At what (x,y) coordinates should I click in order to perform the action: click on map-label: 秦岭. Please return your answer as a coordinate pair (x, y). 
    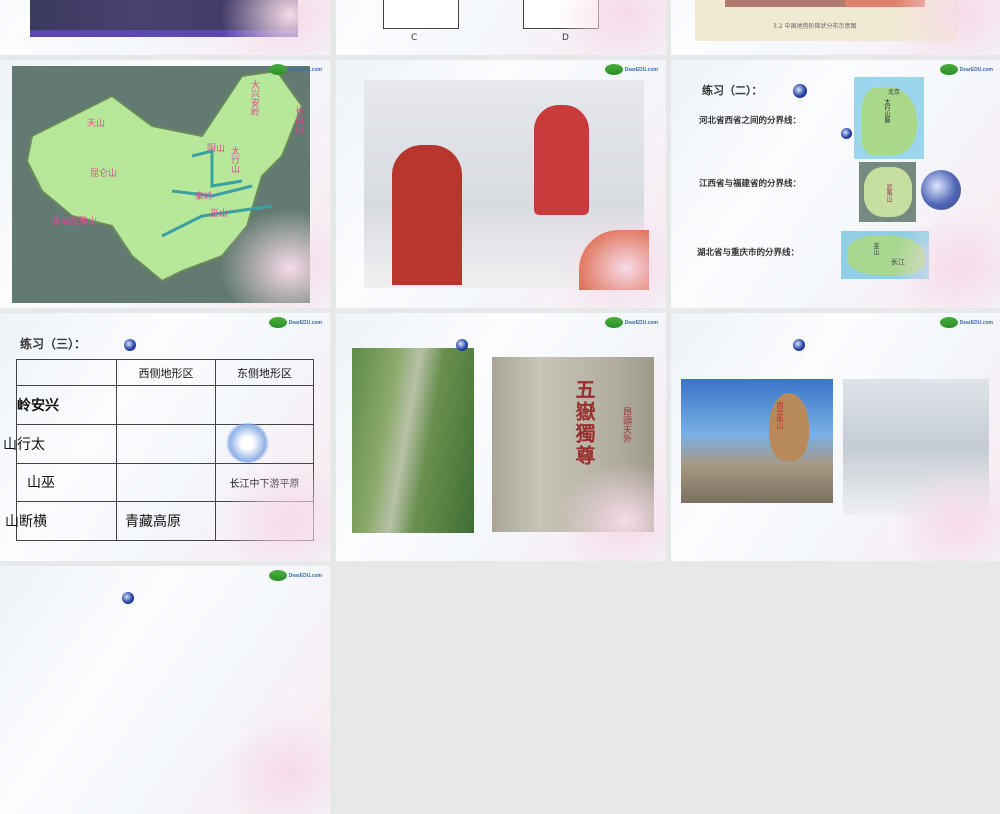
    Looking at the image, I should click on (204, 197).